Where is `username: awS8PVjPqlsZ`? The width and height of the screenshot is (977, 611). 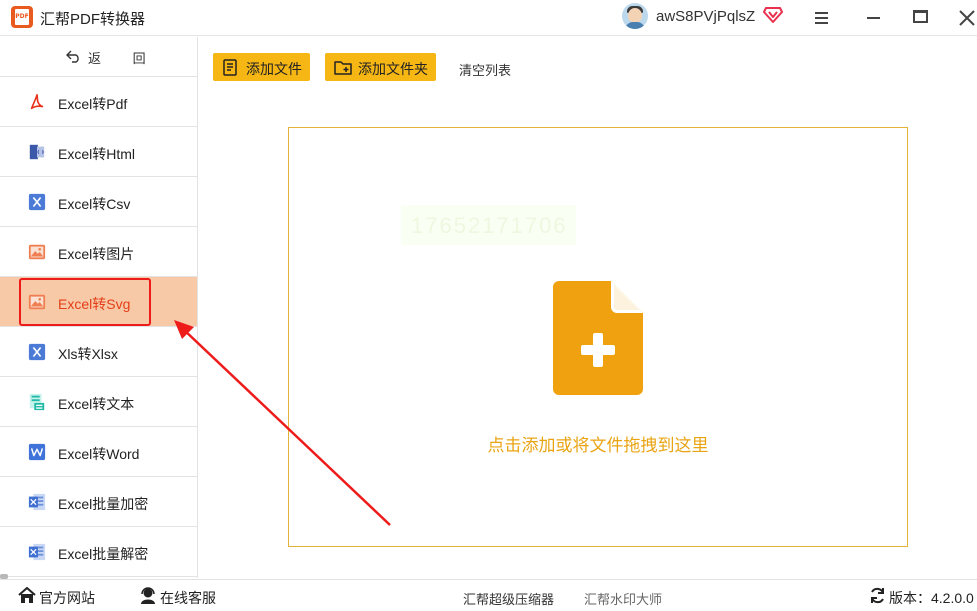
username: awS8PVjPqlsZ is located at coordinates (705, 16).